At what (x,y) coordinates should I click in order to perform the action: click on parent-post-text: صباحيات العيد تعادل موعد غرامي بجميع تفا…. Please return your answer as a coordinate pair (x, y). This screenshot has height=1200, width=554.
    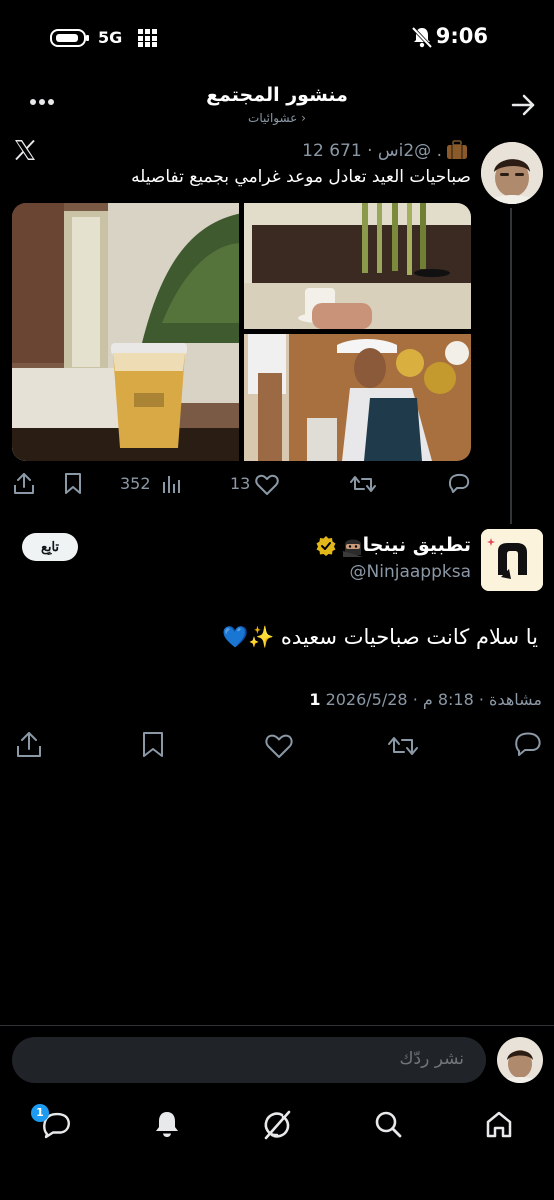
    Looking at the image, I should click on (301, 177).